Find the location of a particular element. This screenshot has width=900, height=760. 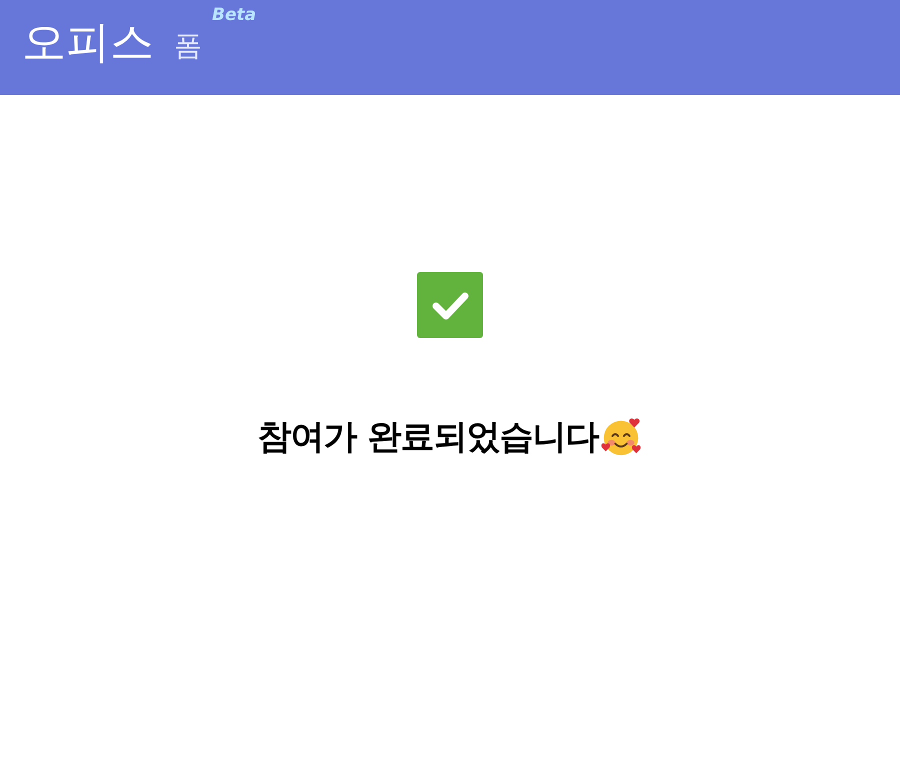

app-logo: 오피스 is located at coordinates (88, 43).